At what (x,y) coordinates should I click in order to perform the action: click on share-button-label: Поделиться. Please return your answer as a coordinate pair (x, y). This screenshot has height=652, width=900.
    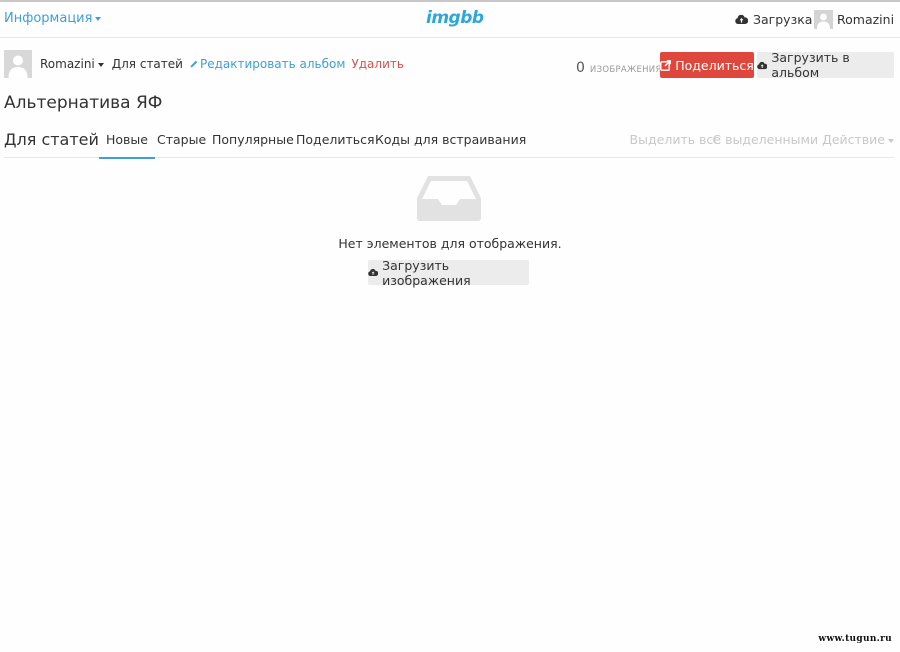
    Looking at the image, I should click on (714, 65).